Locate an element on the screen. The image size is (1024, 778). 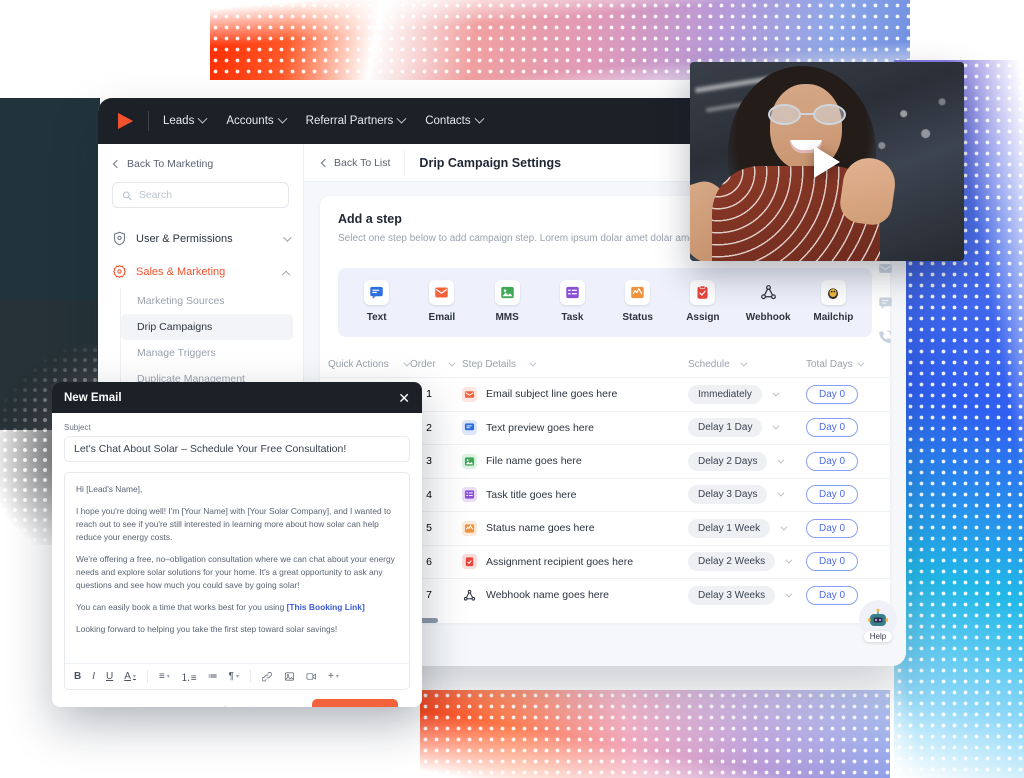
step-type-email: Email is located at coordinates (442, 301).